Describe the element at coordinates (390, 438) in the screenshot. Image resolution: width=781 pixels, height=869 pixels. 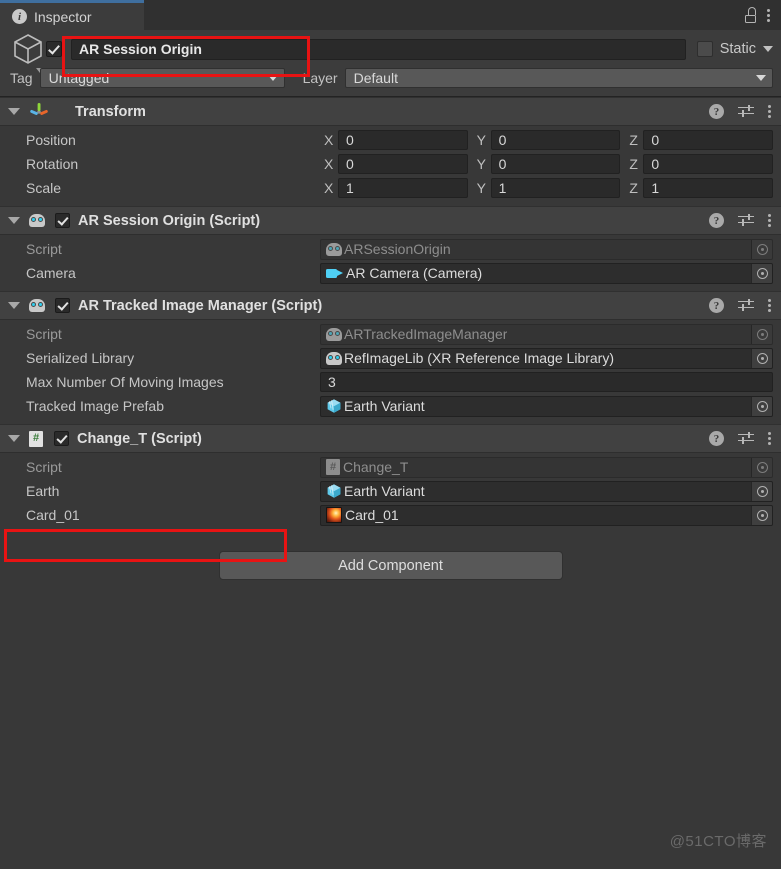
I see `component-header-change-t: # Change_T (Script) ?` at that location.